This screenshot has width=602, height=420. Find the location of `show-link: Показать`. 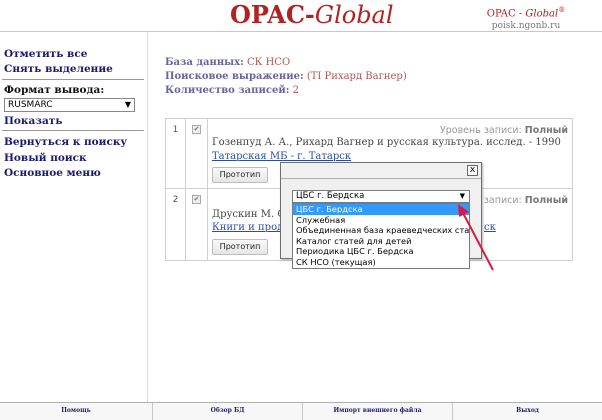

show-link: Показать is located at coordinates (33, 121).